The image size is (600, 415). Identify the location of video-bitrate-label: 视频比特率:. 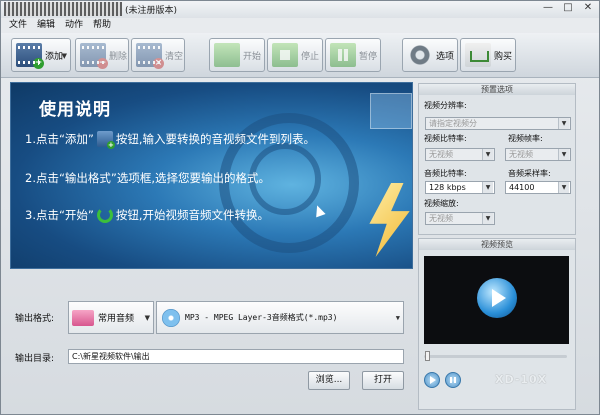
(445, 138).